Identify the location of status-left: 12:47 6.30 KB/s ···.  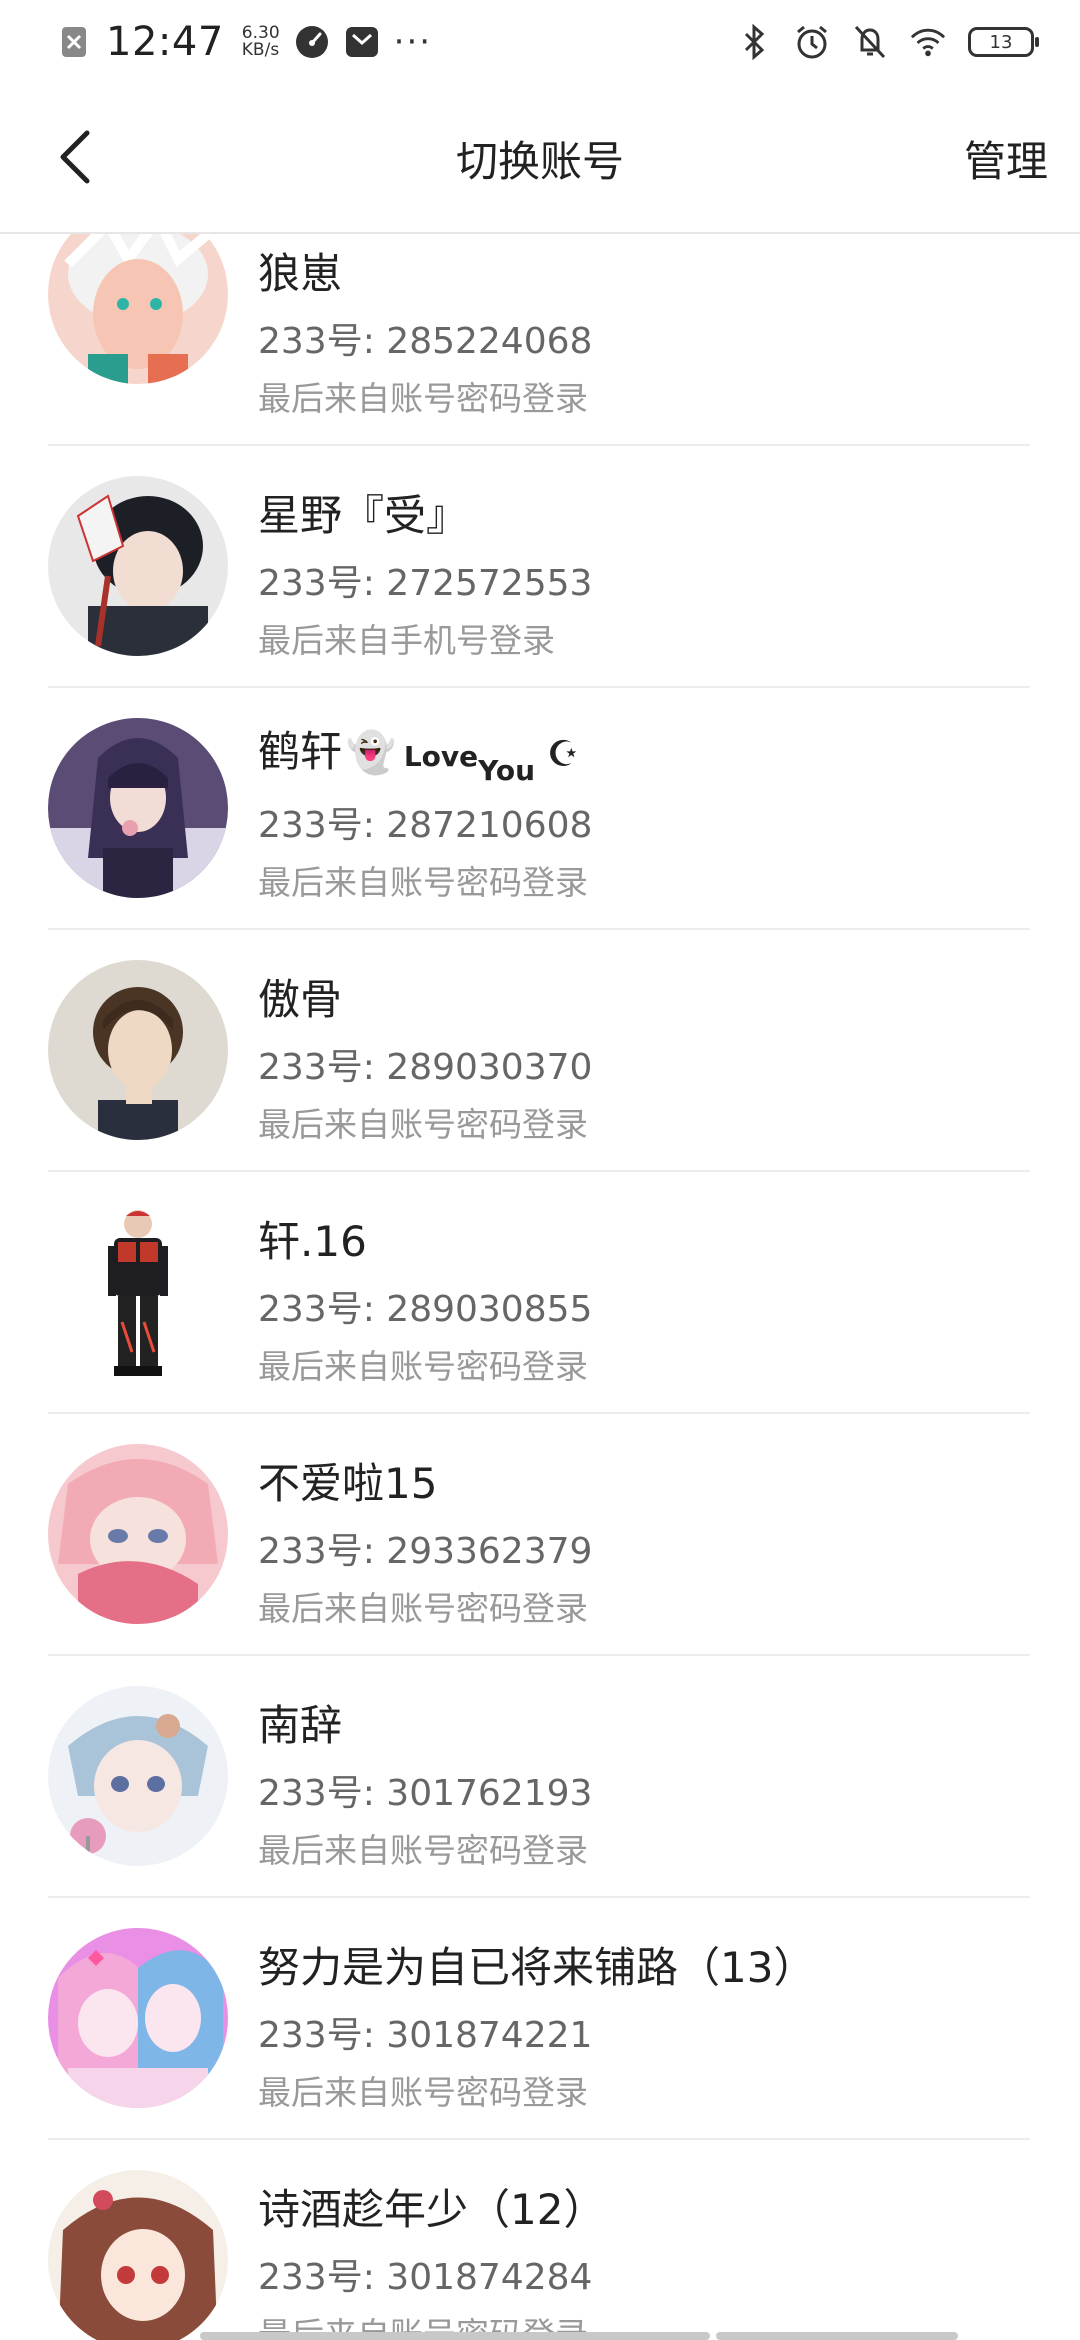
(244, 42).